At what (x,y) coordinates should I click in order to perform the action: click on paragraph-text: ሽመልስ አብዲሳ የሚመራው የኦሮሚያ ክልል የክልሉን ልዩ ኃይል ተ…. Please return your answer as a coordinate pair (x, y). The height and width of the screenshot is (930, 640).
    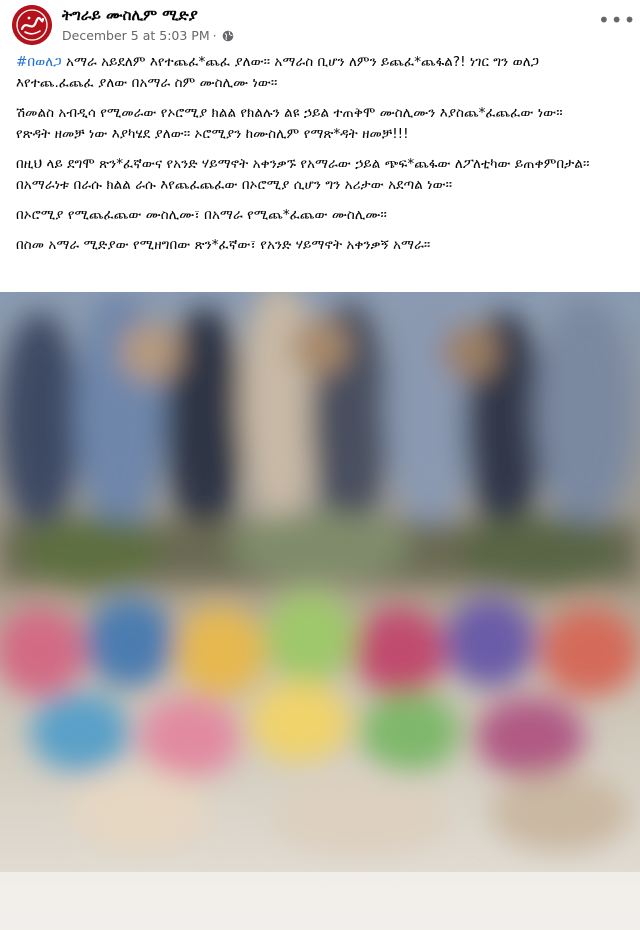
    Looking at the image, I should click on (289, 123).